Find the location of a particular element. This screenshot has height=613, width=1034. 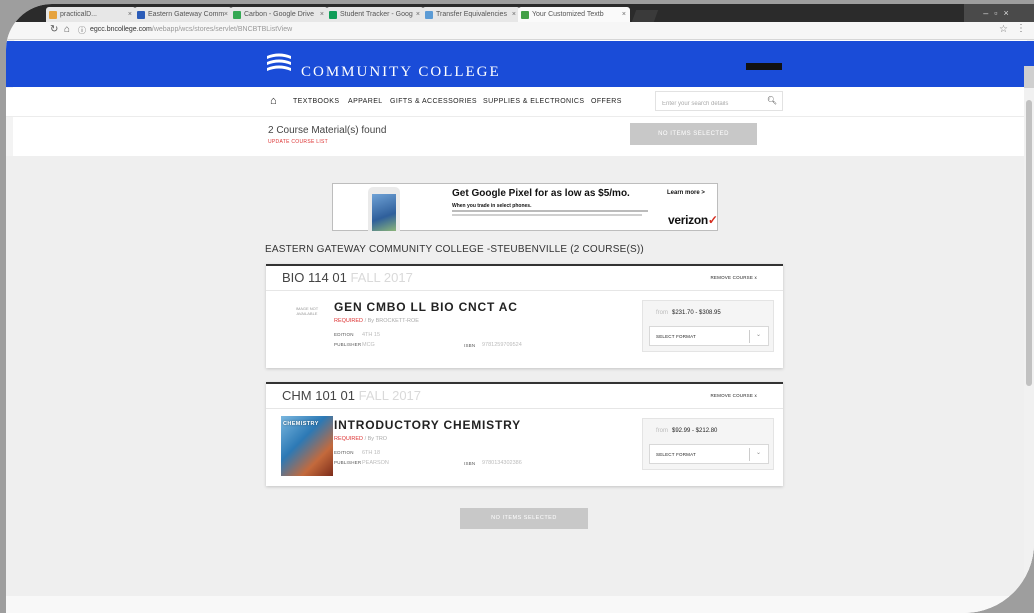

course-card-header: CHM 101 01 FALL 2017 REMOVE COURSE x is located at coordinates (524, 396).